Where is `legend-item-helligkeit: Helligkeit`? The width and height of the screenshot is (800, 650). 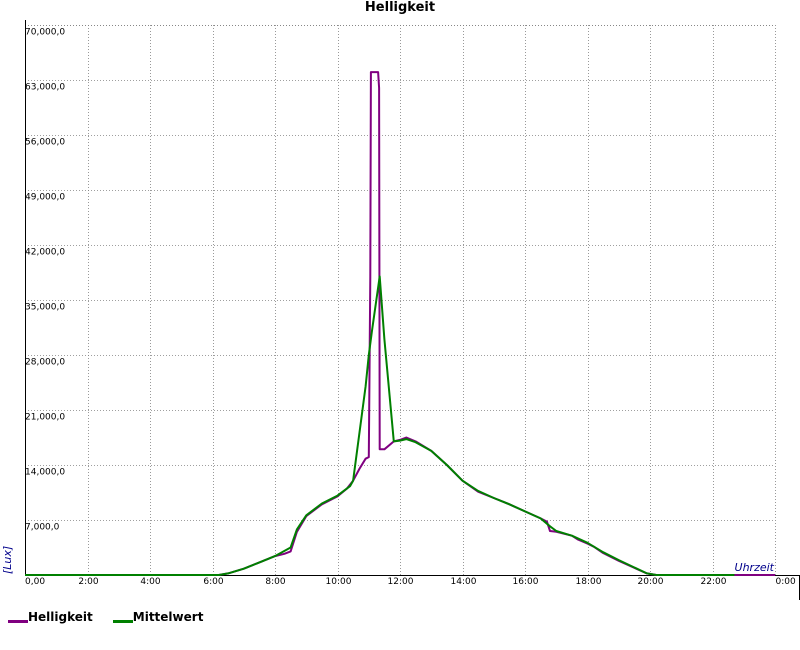 legend-item-helligkeit: Helligkeit is located at coordinates (50, 617).